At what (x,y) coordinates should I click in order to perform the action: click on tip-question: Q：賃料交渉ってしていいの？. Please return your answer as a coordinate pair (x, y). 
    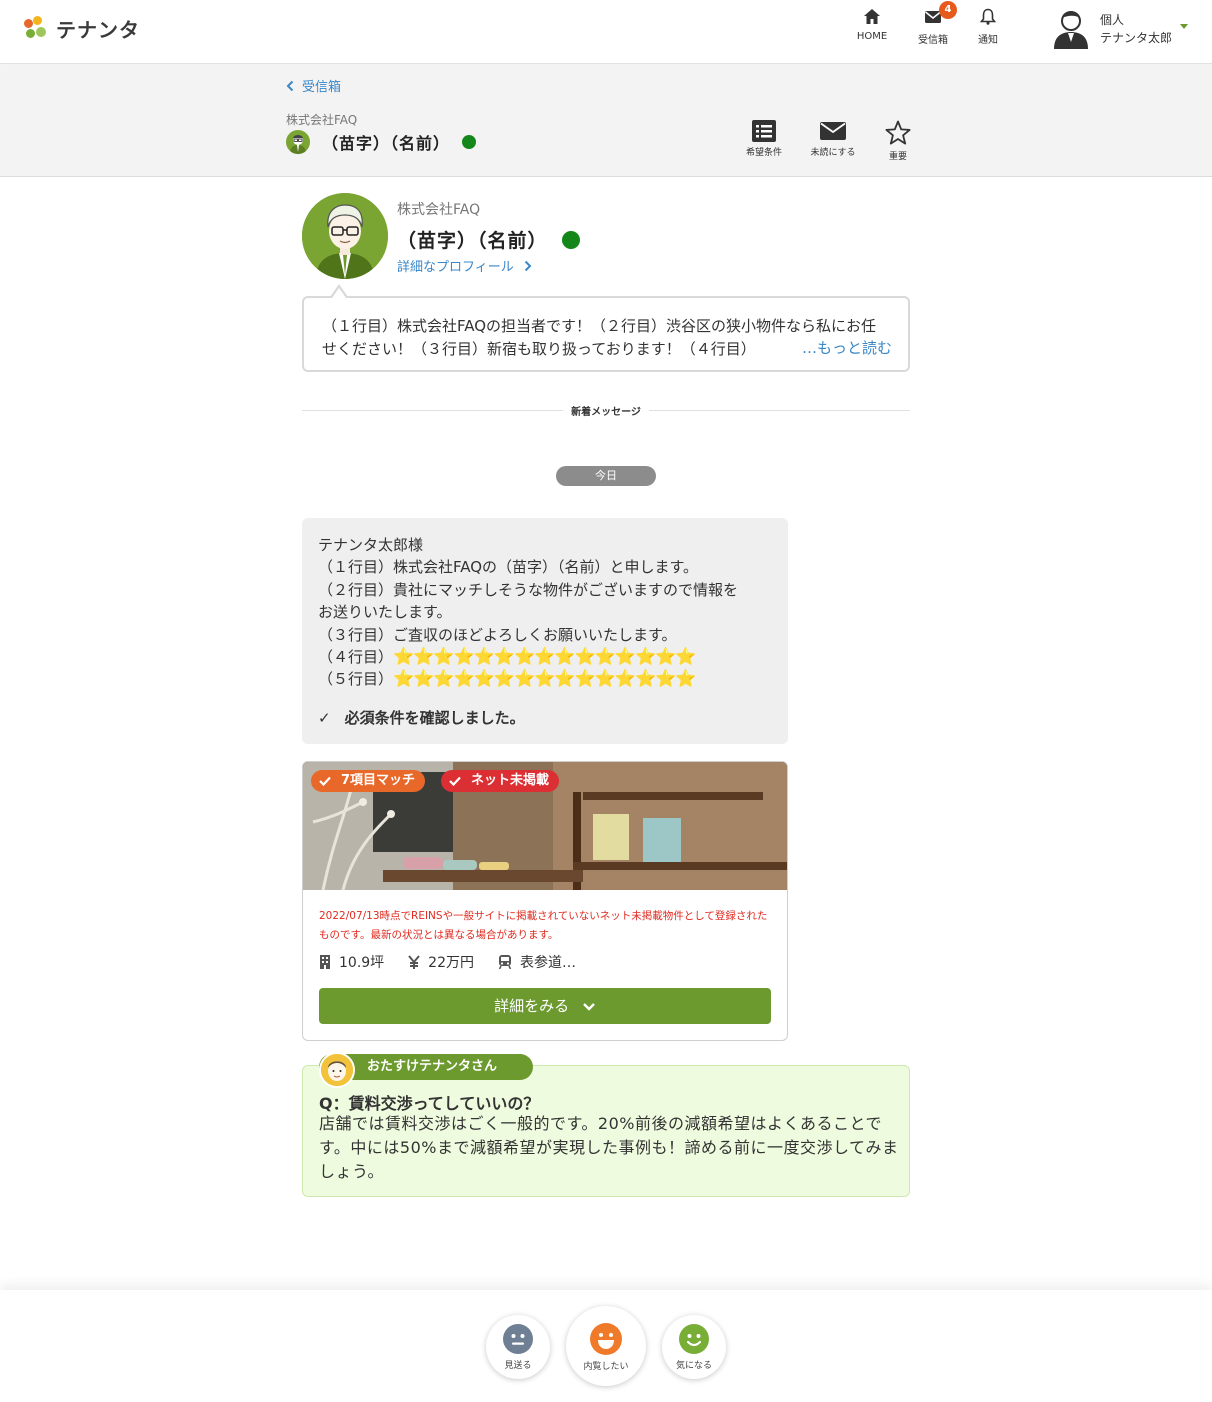
    Looking at the image, I should click on (429, 1103).